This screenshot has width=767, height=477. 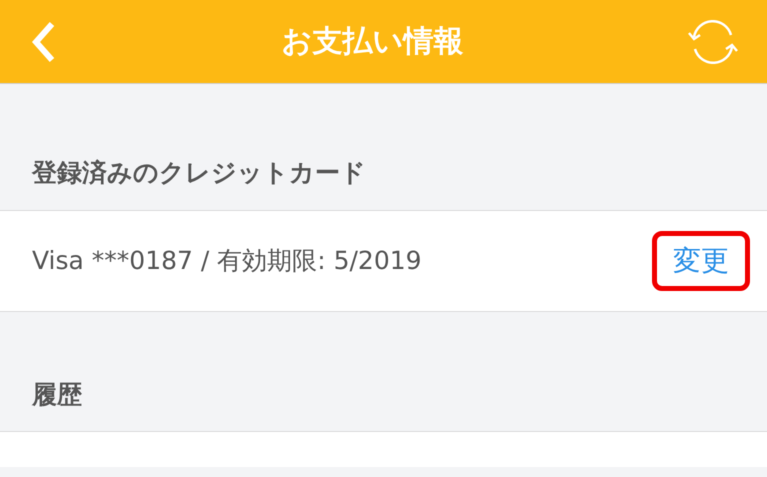 What do you see at coordinates (227, 260) in the screenshot?
I see `card-info: Visa ***0187 / 有効期限: 5/2019` at bounding box center [227, 260].